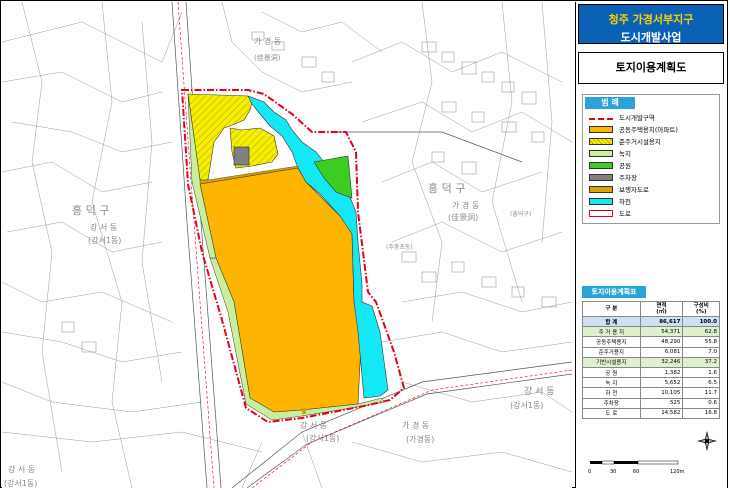 Image resolution: width=730 pixels, height=490 pixels. I want to click on table-cell-name: 주차장, so click(611, 403).